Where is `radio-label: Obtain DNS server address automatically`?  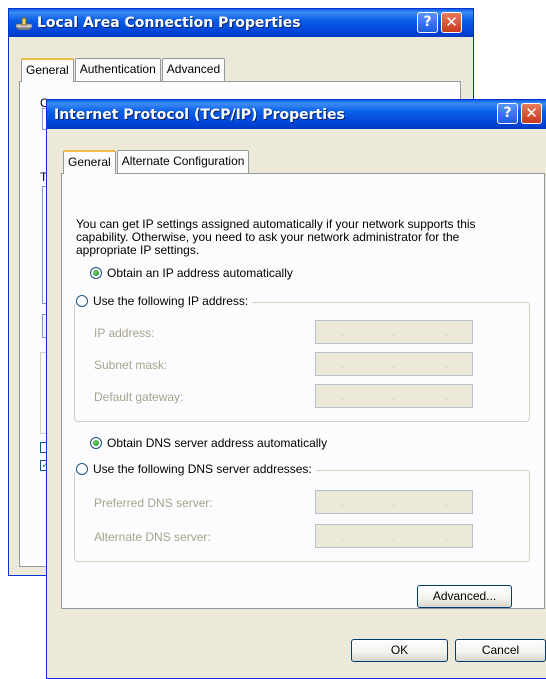
radio-label: Obtain DNS server address automatically is located at coordinates (217, 443).